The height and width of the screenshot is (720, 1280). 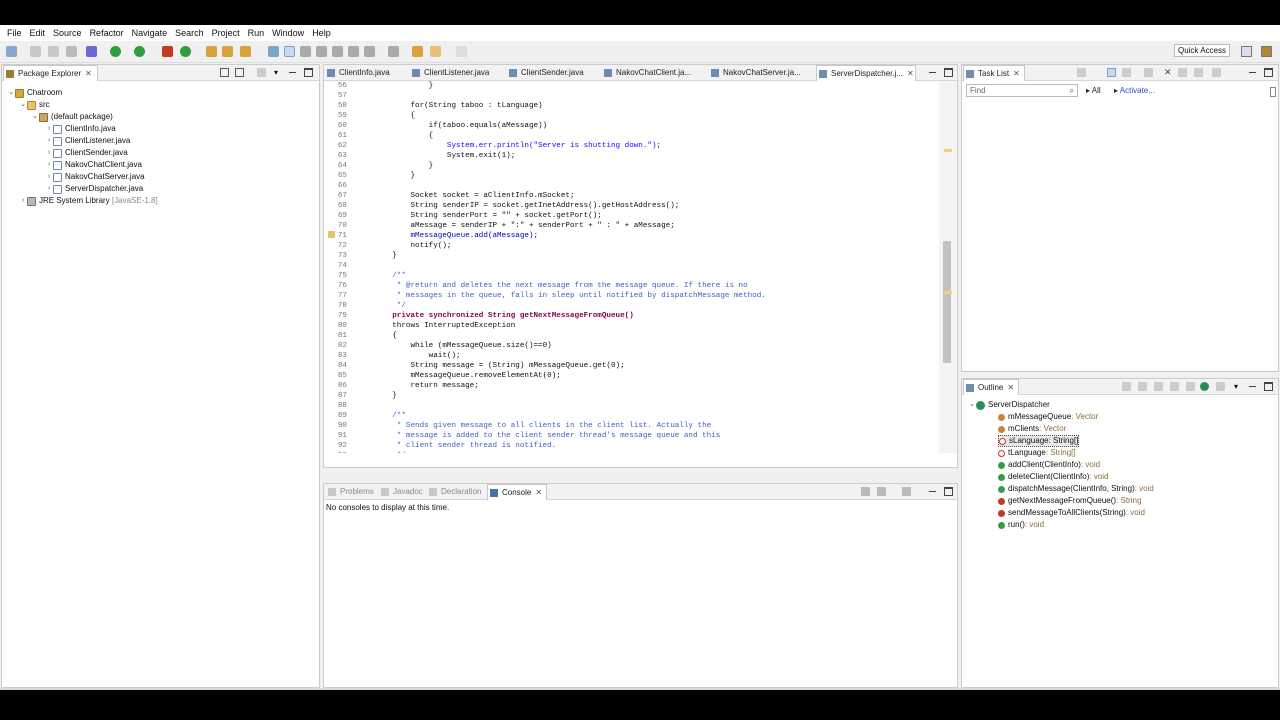 I want to click on tree-file: › ClientSender.java, so click(x=86, y=153).